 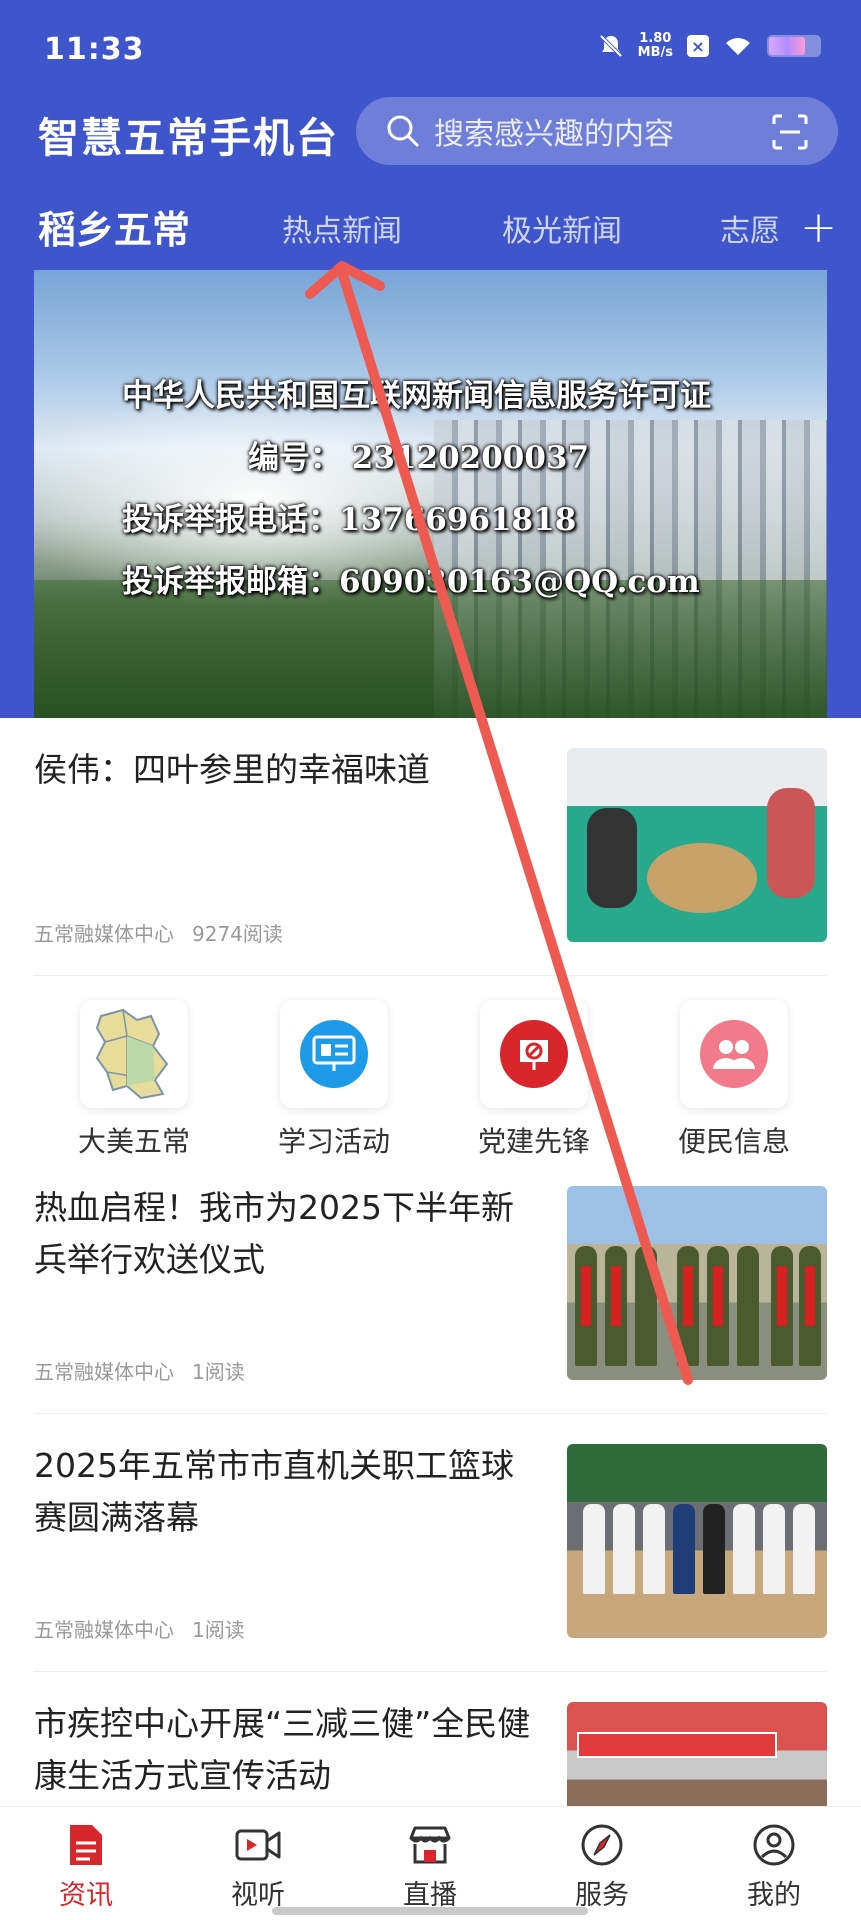 I want to click on article-title: 市疾控中心开展“三减三健”全民健康生活方式宣传活动, so click(x=282, y=1749).